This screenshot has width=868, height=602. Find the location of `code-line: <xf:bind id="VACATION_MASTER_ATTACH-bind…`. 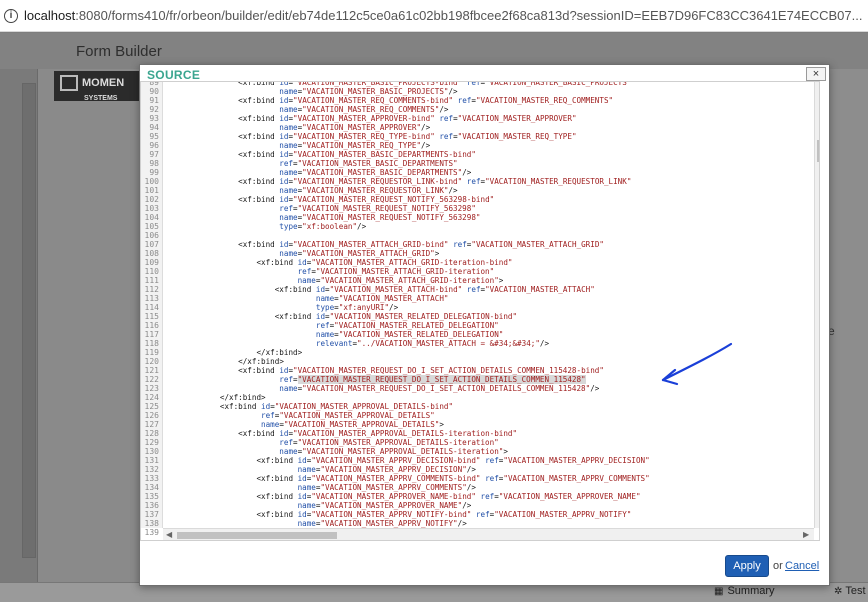

code-line: <xf:bind id="VACATION_MASTER_ATTACH-bind… is located at coordinates (380, 289).